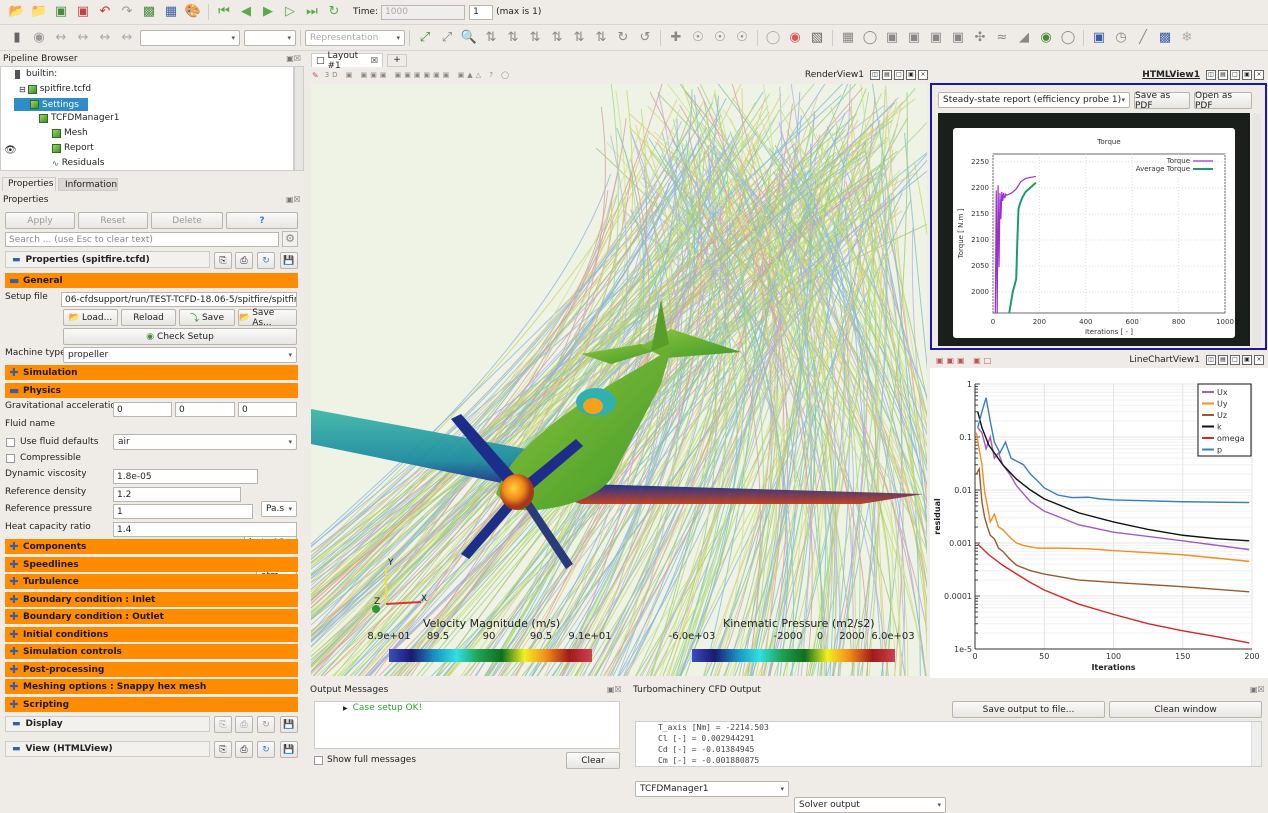 The image size is (1268, 813). Describe the element at coordinates (262, 220) in the screenshot. I see `help-button: ?` at that location.